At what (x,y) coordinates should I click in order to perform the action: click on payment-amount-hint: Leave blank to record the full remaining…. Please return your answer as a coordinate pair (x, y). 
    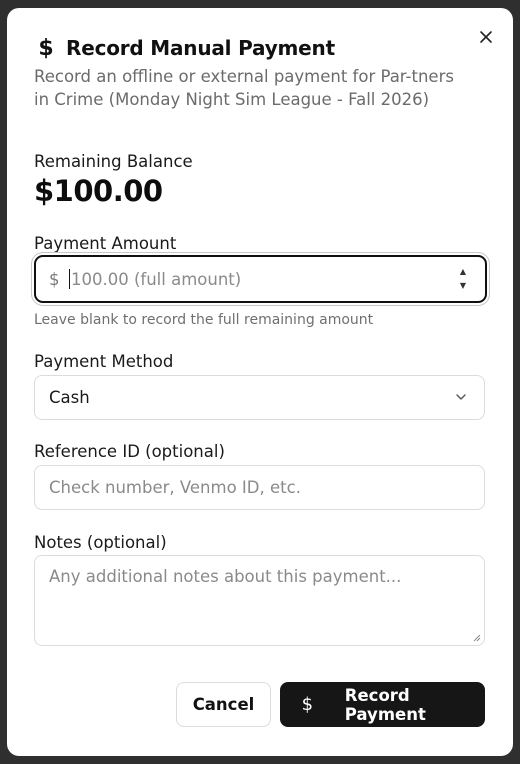
    Looking at the image, I should click on (204, 320).